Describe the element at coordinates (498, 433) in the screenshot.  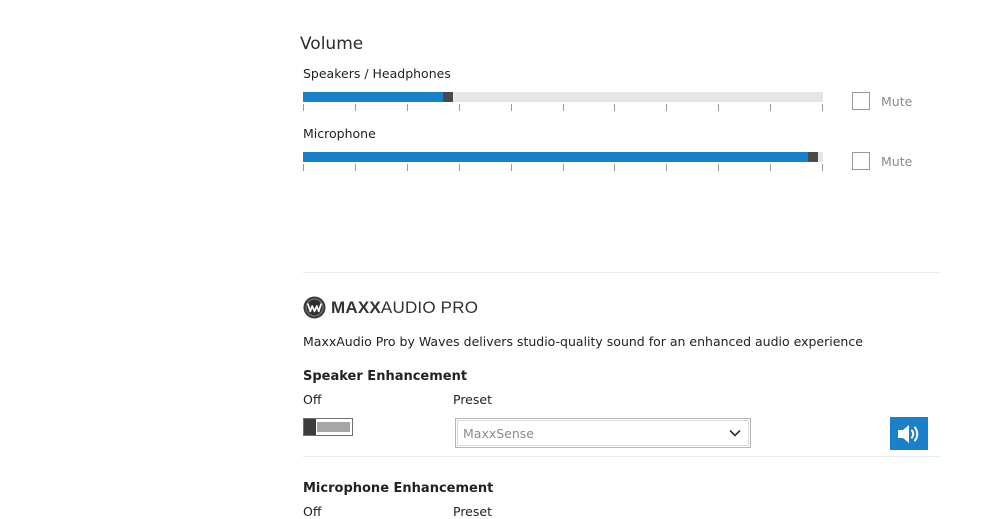
I see `preset-selected-value: MaxxSense` at that location.